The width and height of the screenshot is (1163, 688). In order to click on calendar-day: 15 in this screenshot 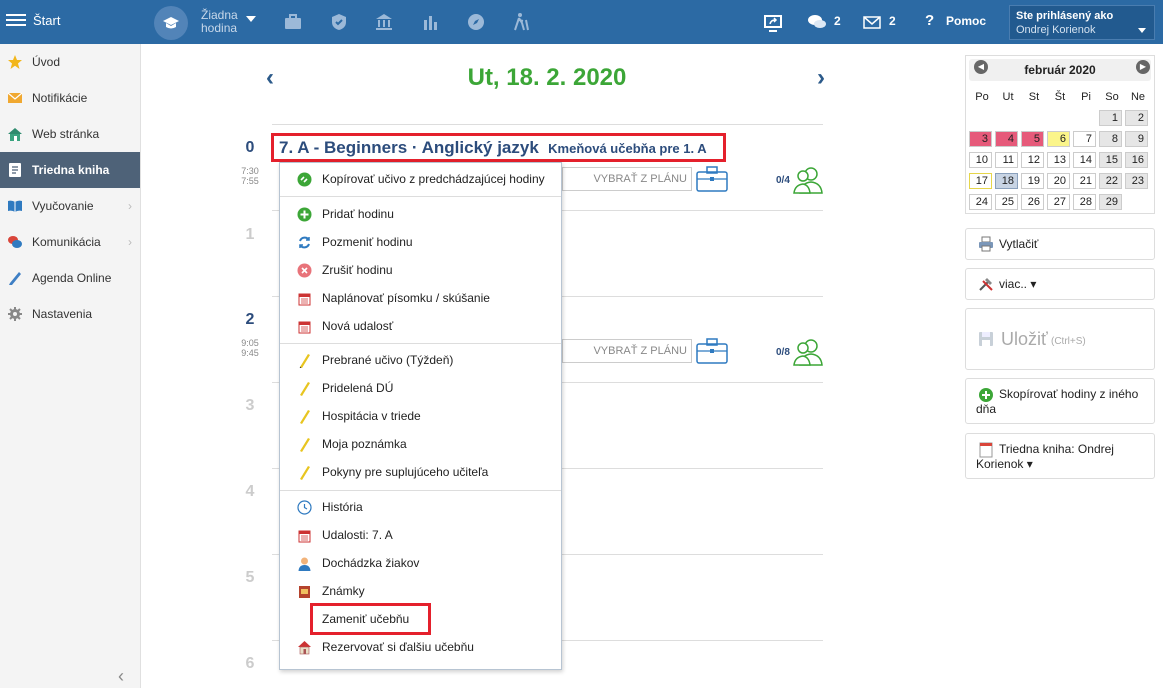, I will do `click(1110, 160)`.